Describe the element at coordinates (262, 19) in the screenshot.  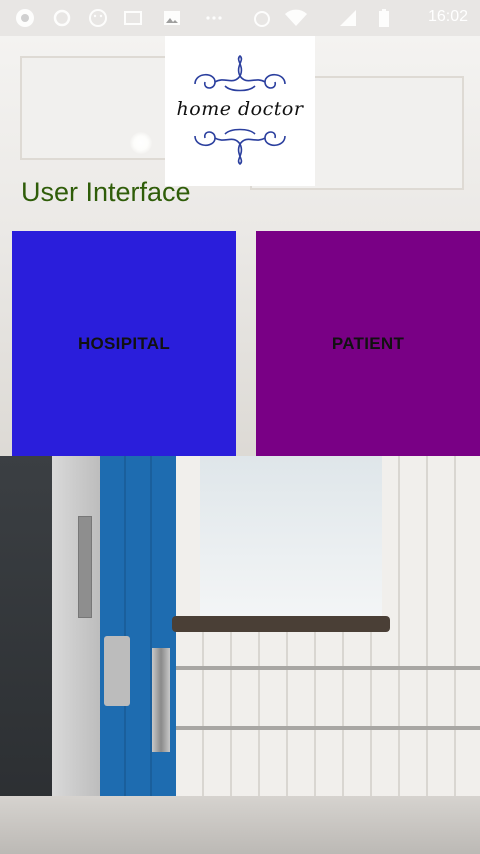
I see `alarm-icon` at that location.